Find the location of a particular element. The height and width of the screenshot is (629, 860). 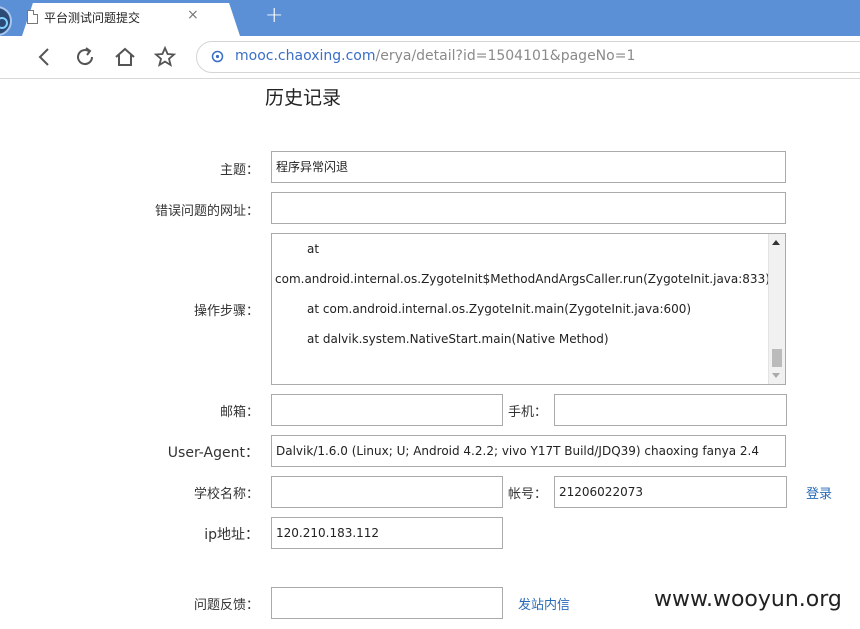

feedback-field is located at coordinates (387, 603).